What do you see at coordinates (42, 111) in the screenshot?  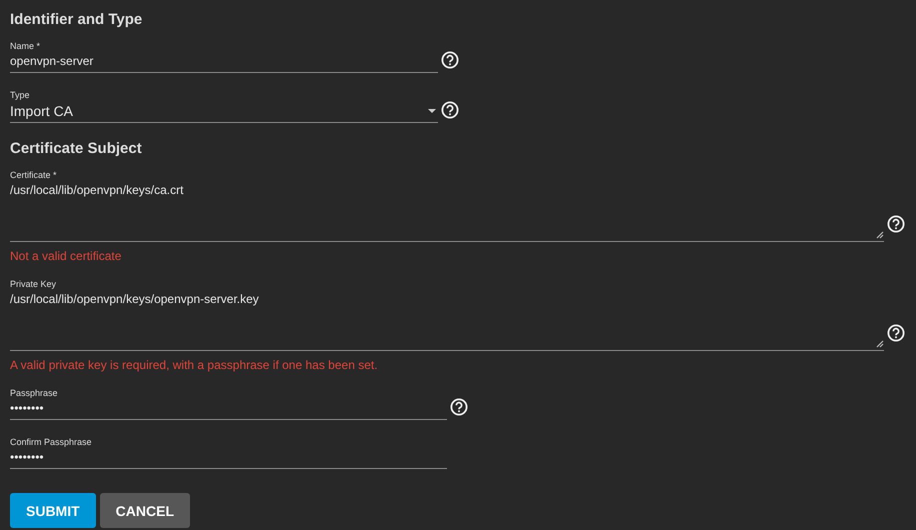 I see `field-value: Import CA` at bounding box center [42, 111].